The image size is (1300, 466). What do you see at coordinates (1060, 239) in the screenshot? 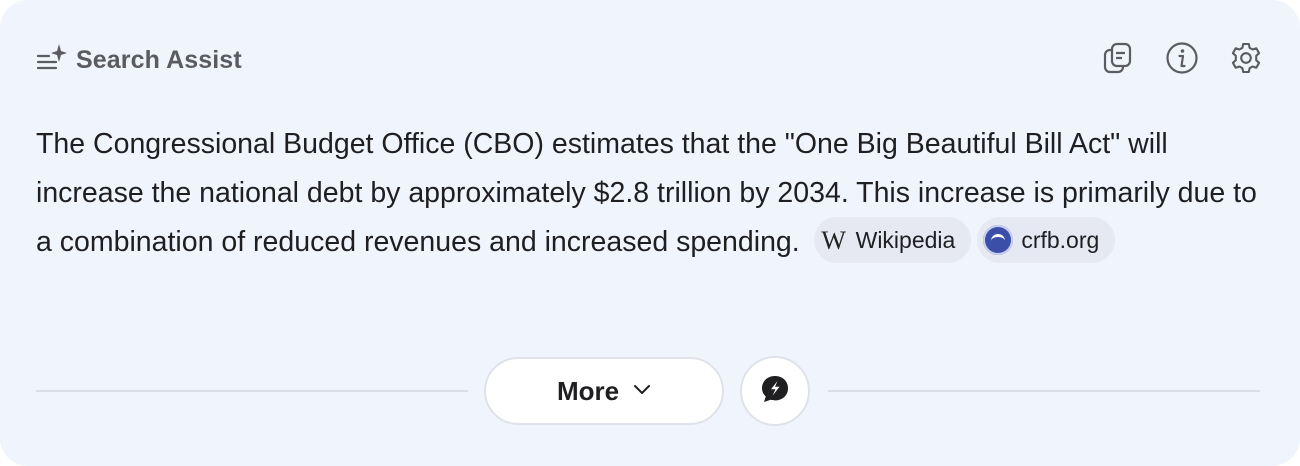
I see `source-label: crfb.org` at bounding box center [1060, 239].